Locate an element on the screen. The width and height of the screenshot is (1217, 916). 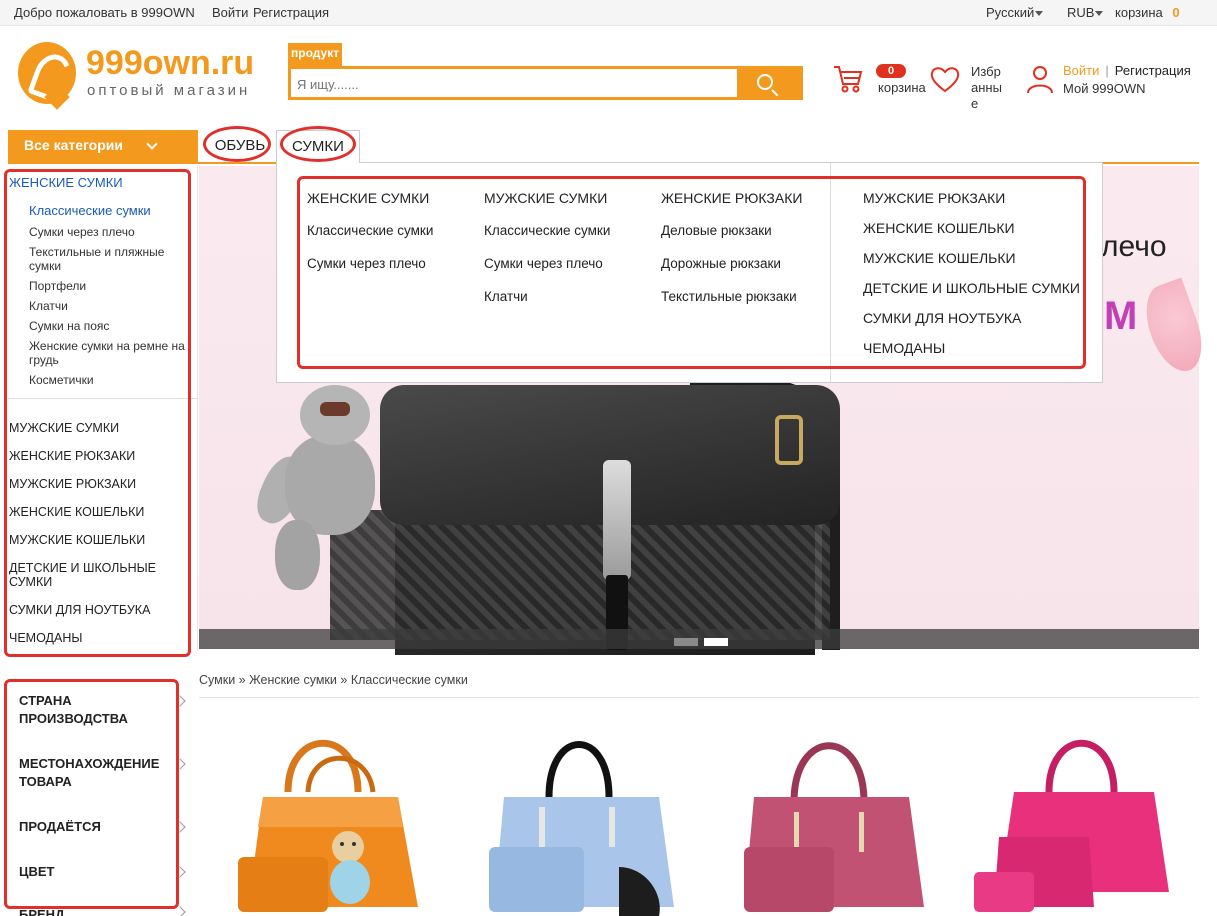
filter-brand: БРЕНД is located at coordinates (94, 911).